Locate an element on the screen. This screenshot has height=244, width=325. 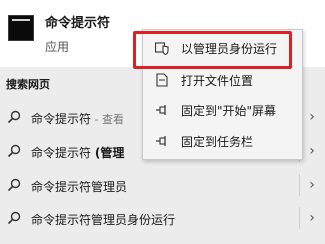
app-name: 命令提示符 is located at coordinates (78, 23).